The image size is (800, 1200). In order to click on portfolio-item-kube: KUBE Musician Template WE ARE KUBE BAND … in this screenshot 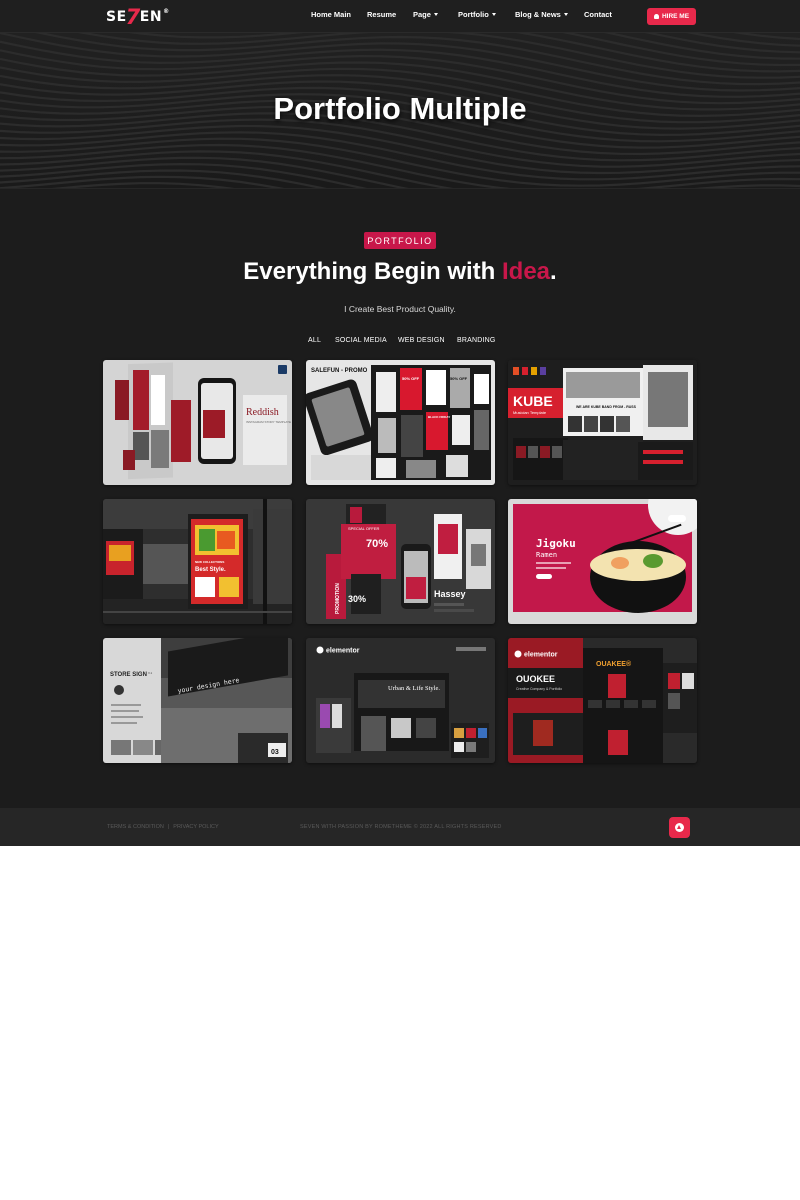, I will do `click(602, 422)`.